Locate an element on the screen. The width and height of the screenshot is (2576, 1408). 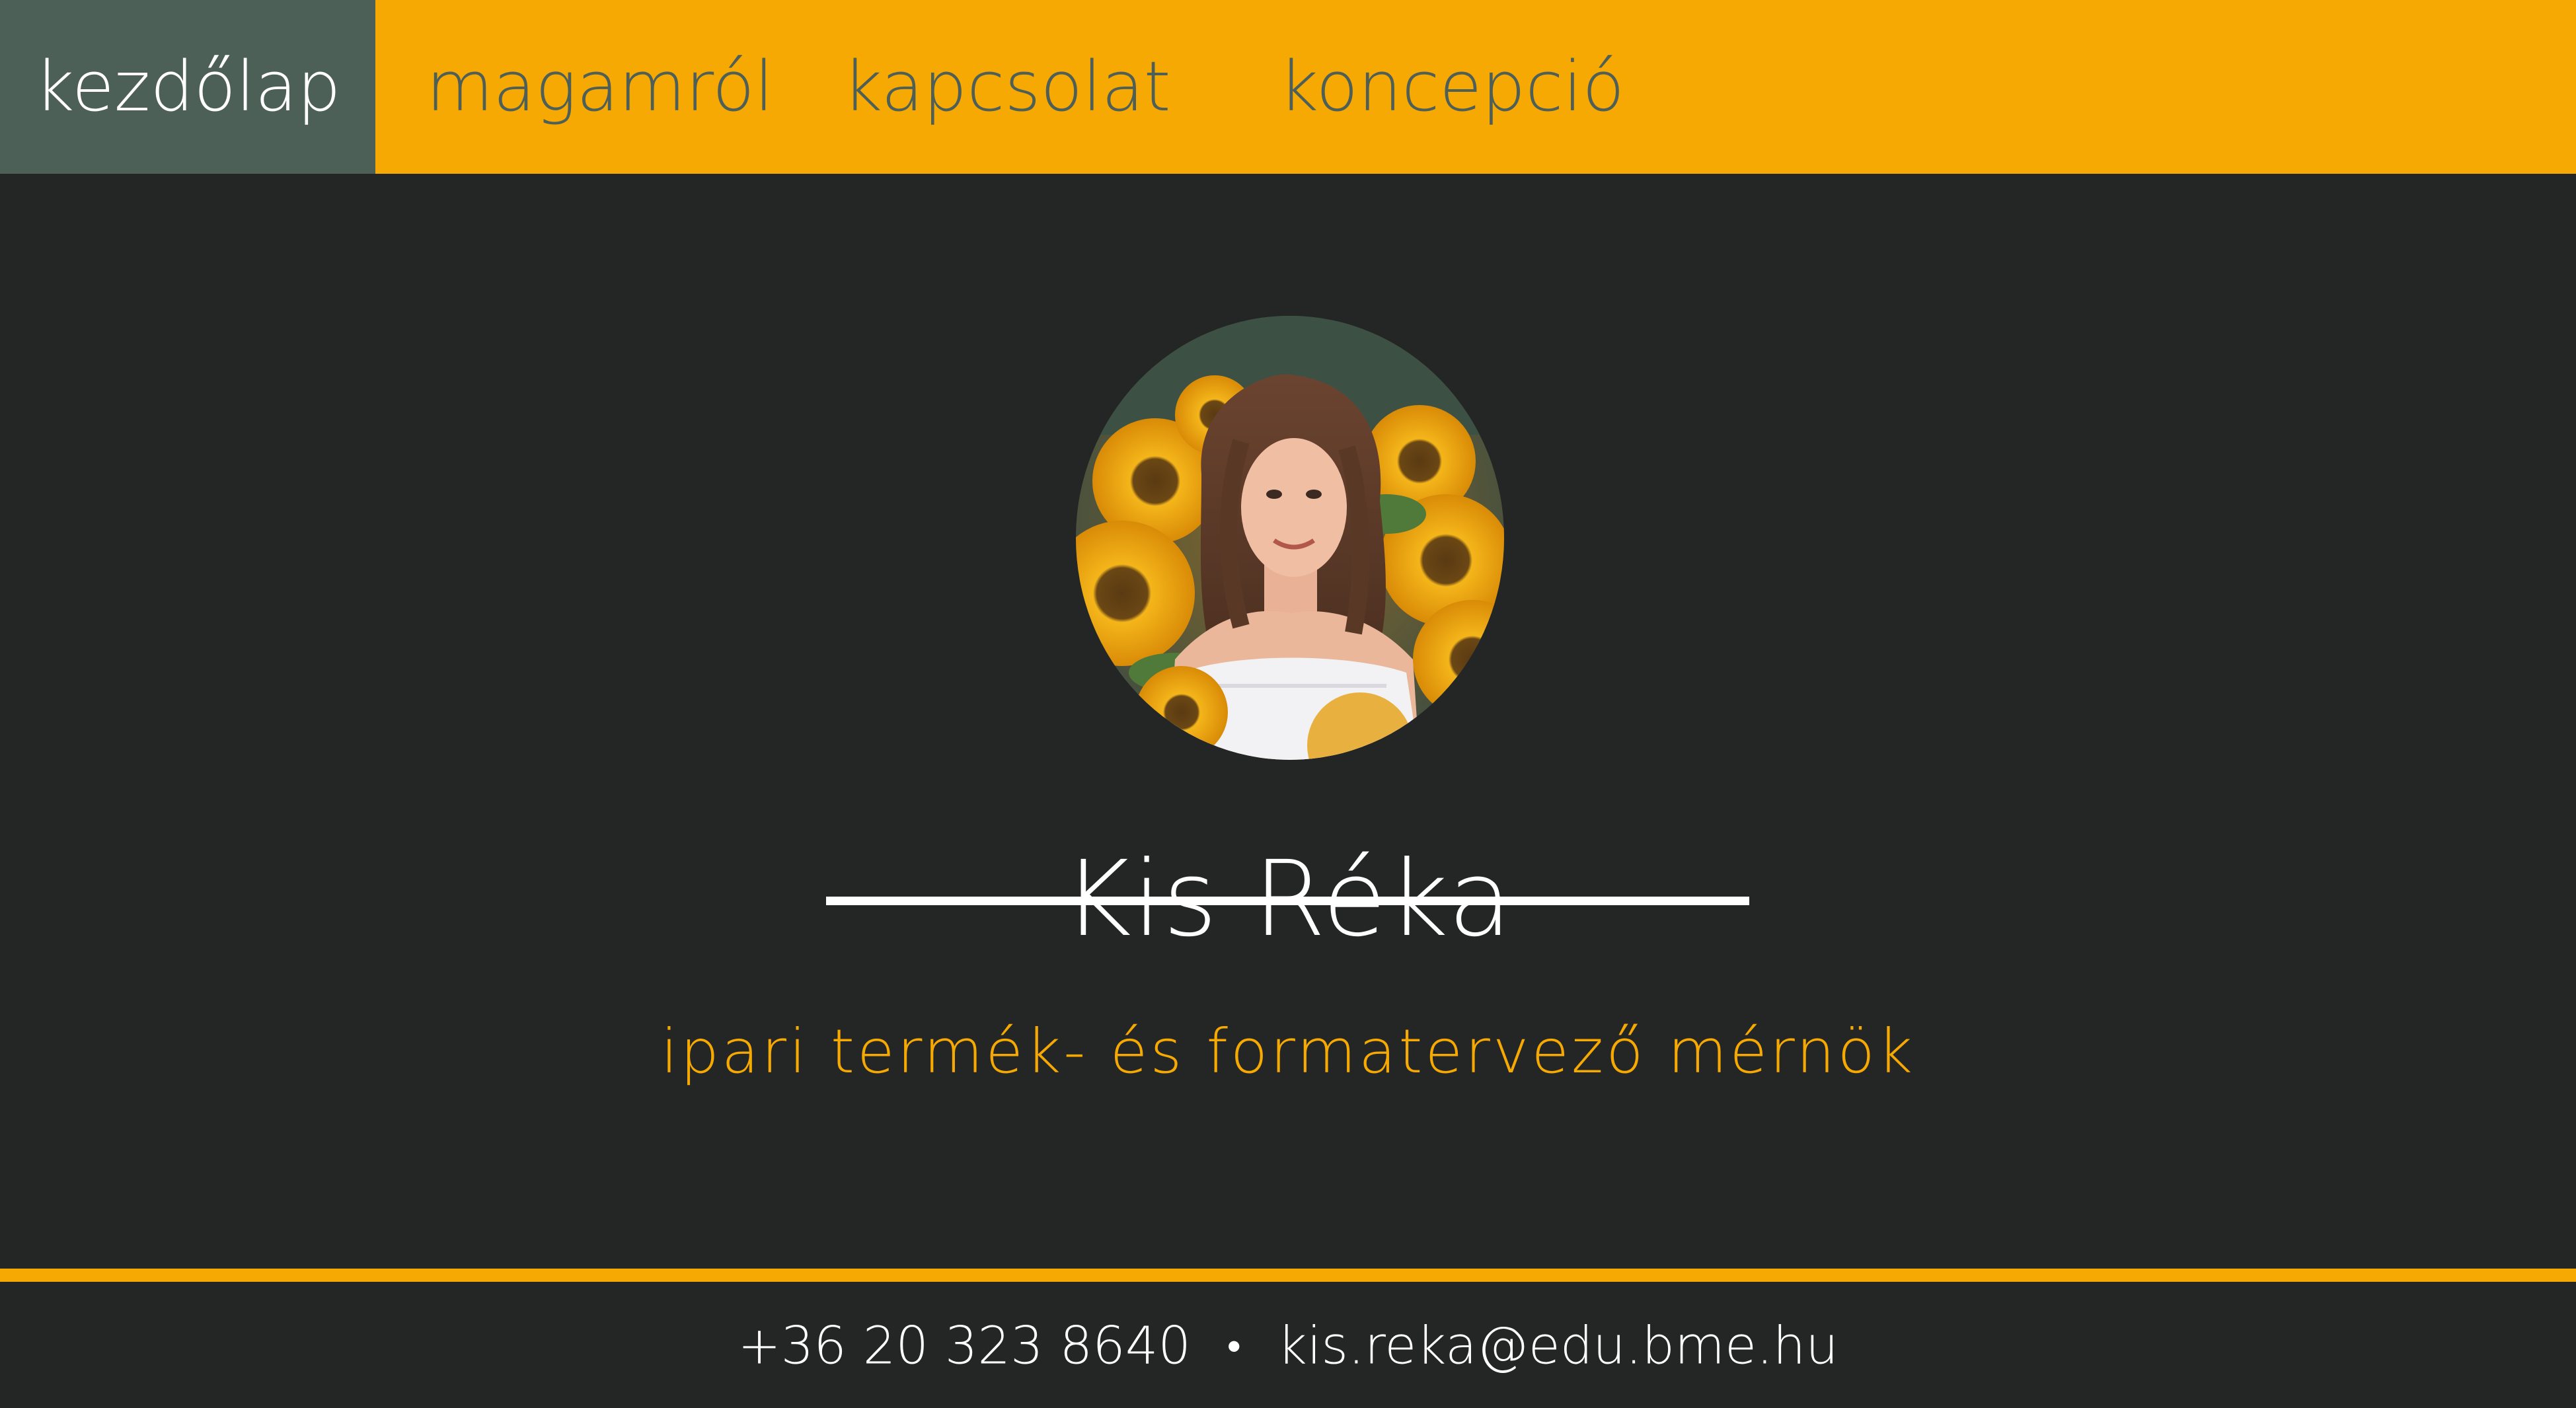
phone-number: +36 20 323 8640 is located at coordinates (965, 1346).